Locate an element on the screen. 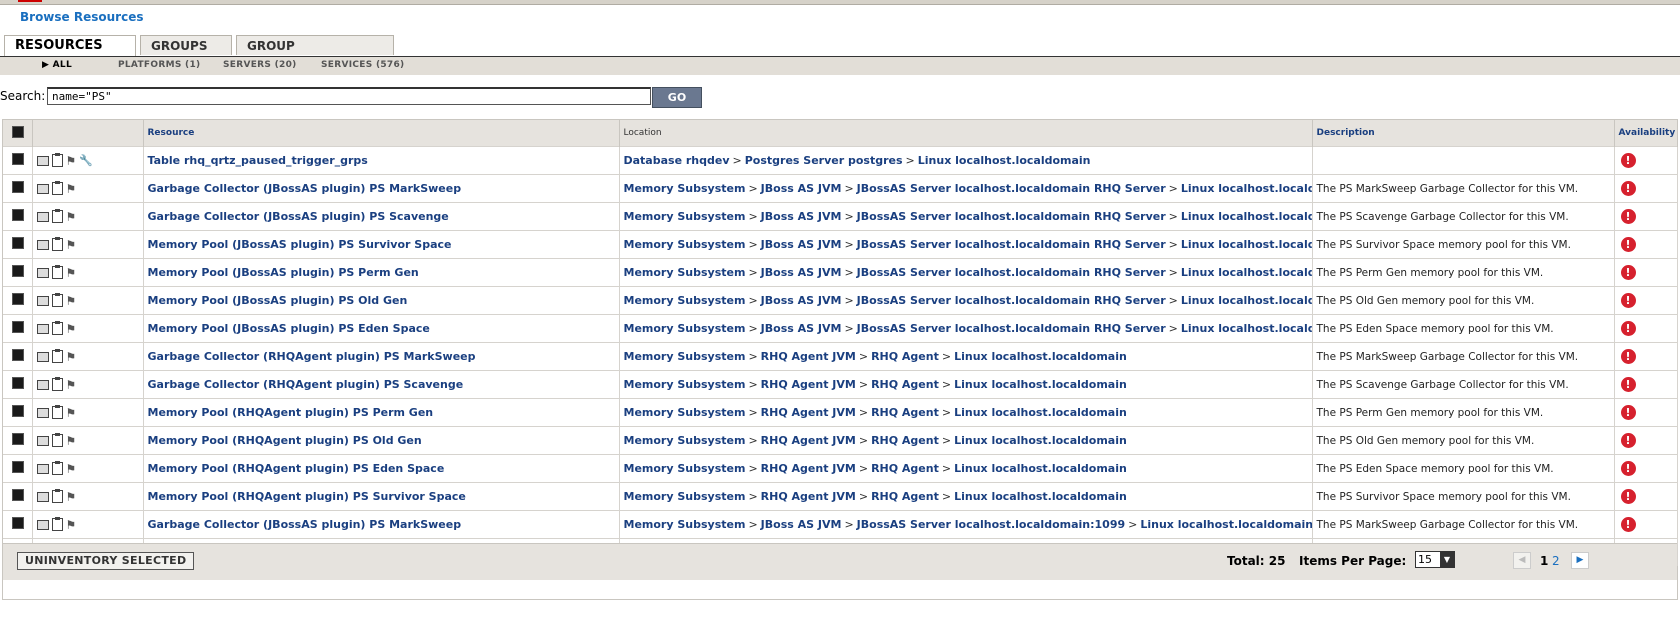  next-page-icon: ▶ is located at coordinates (1580, 560).